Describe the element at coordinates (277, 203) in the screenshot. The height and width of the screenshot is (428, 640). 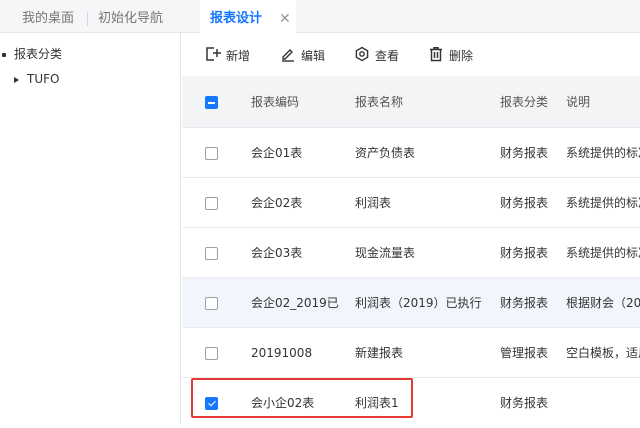
I see `cell-code: 会企02表` at that location.